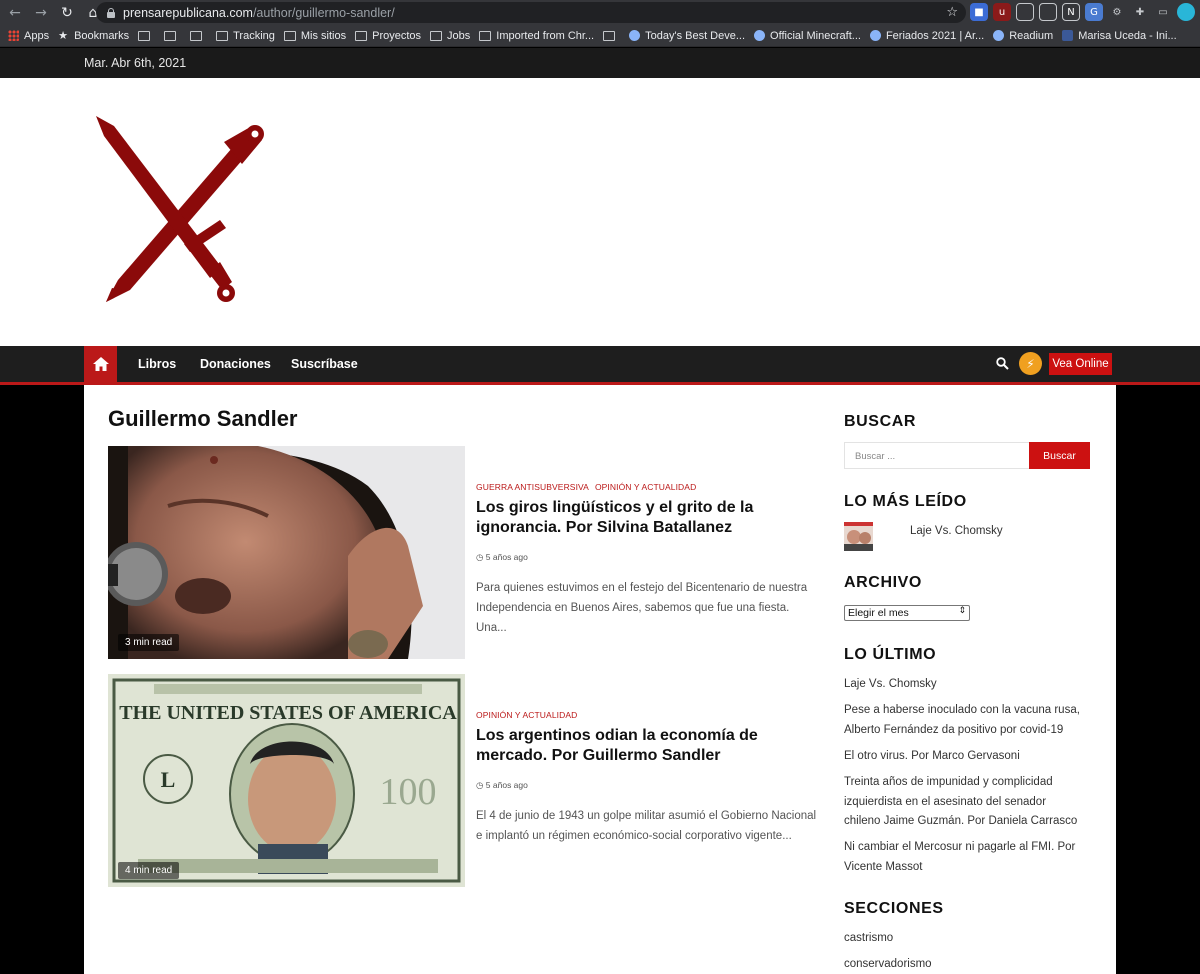 This screenshot has width=1200, height=974. I want to click on category-link: Guerra antisubversiva, so click(532, 487).